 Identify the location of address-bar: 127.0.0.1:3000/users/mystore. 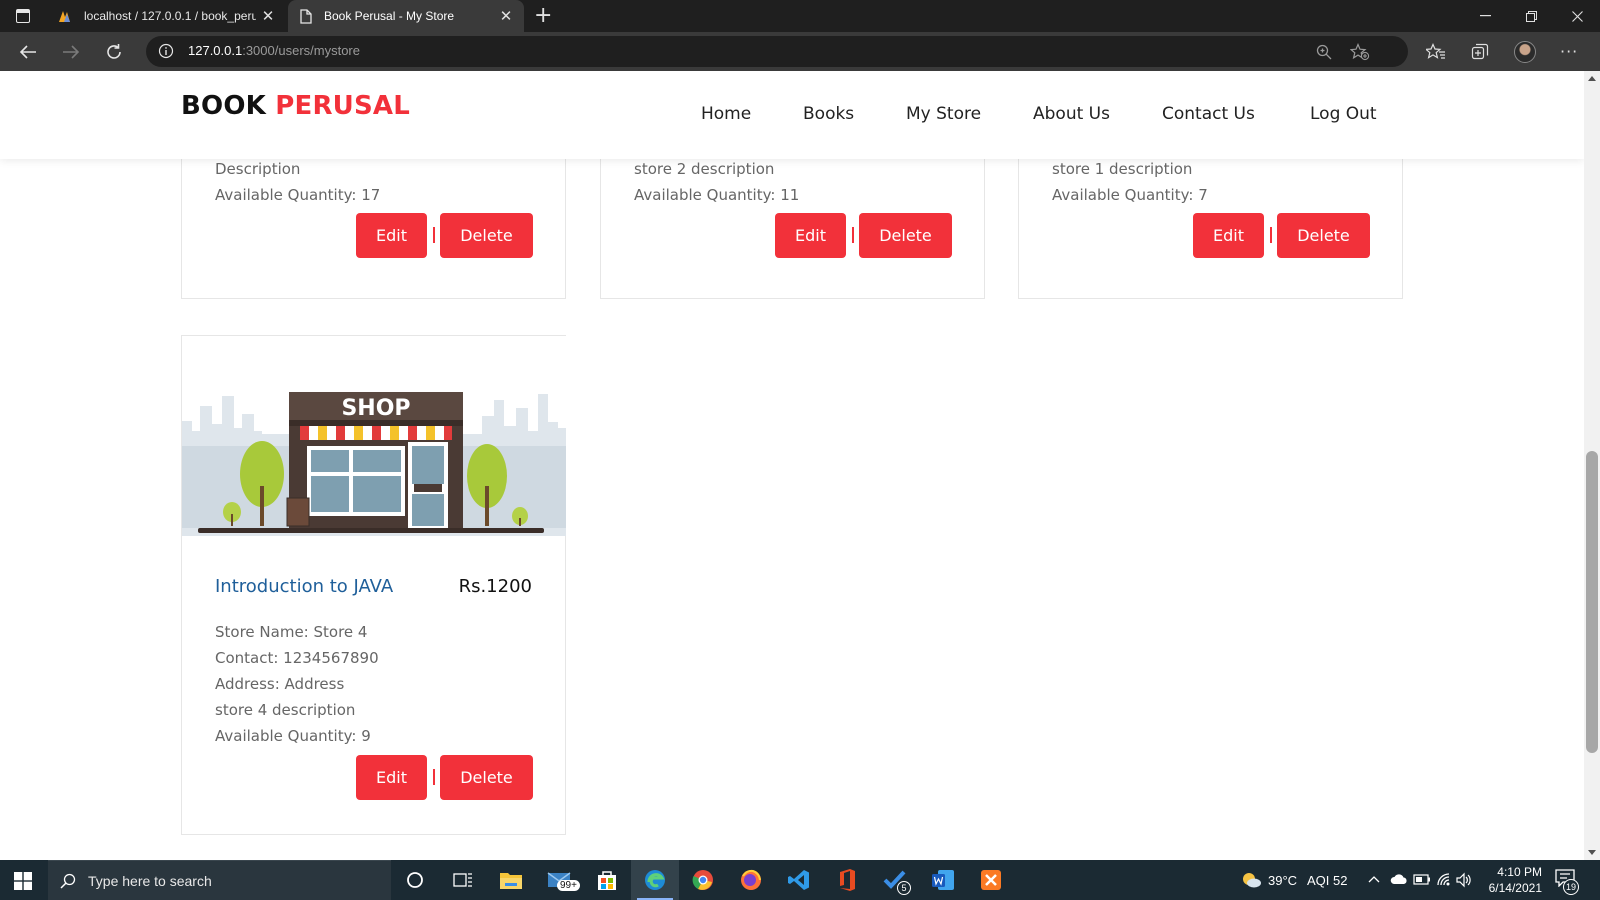
(777, 51).